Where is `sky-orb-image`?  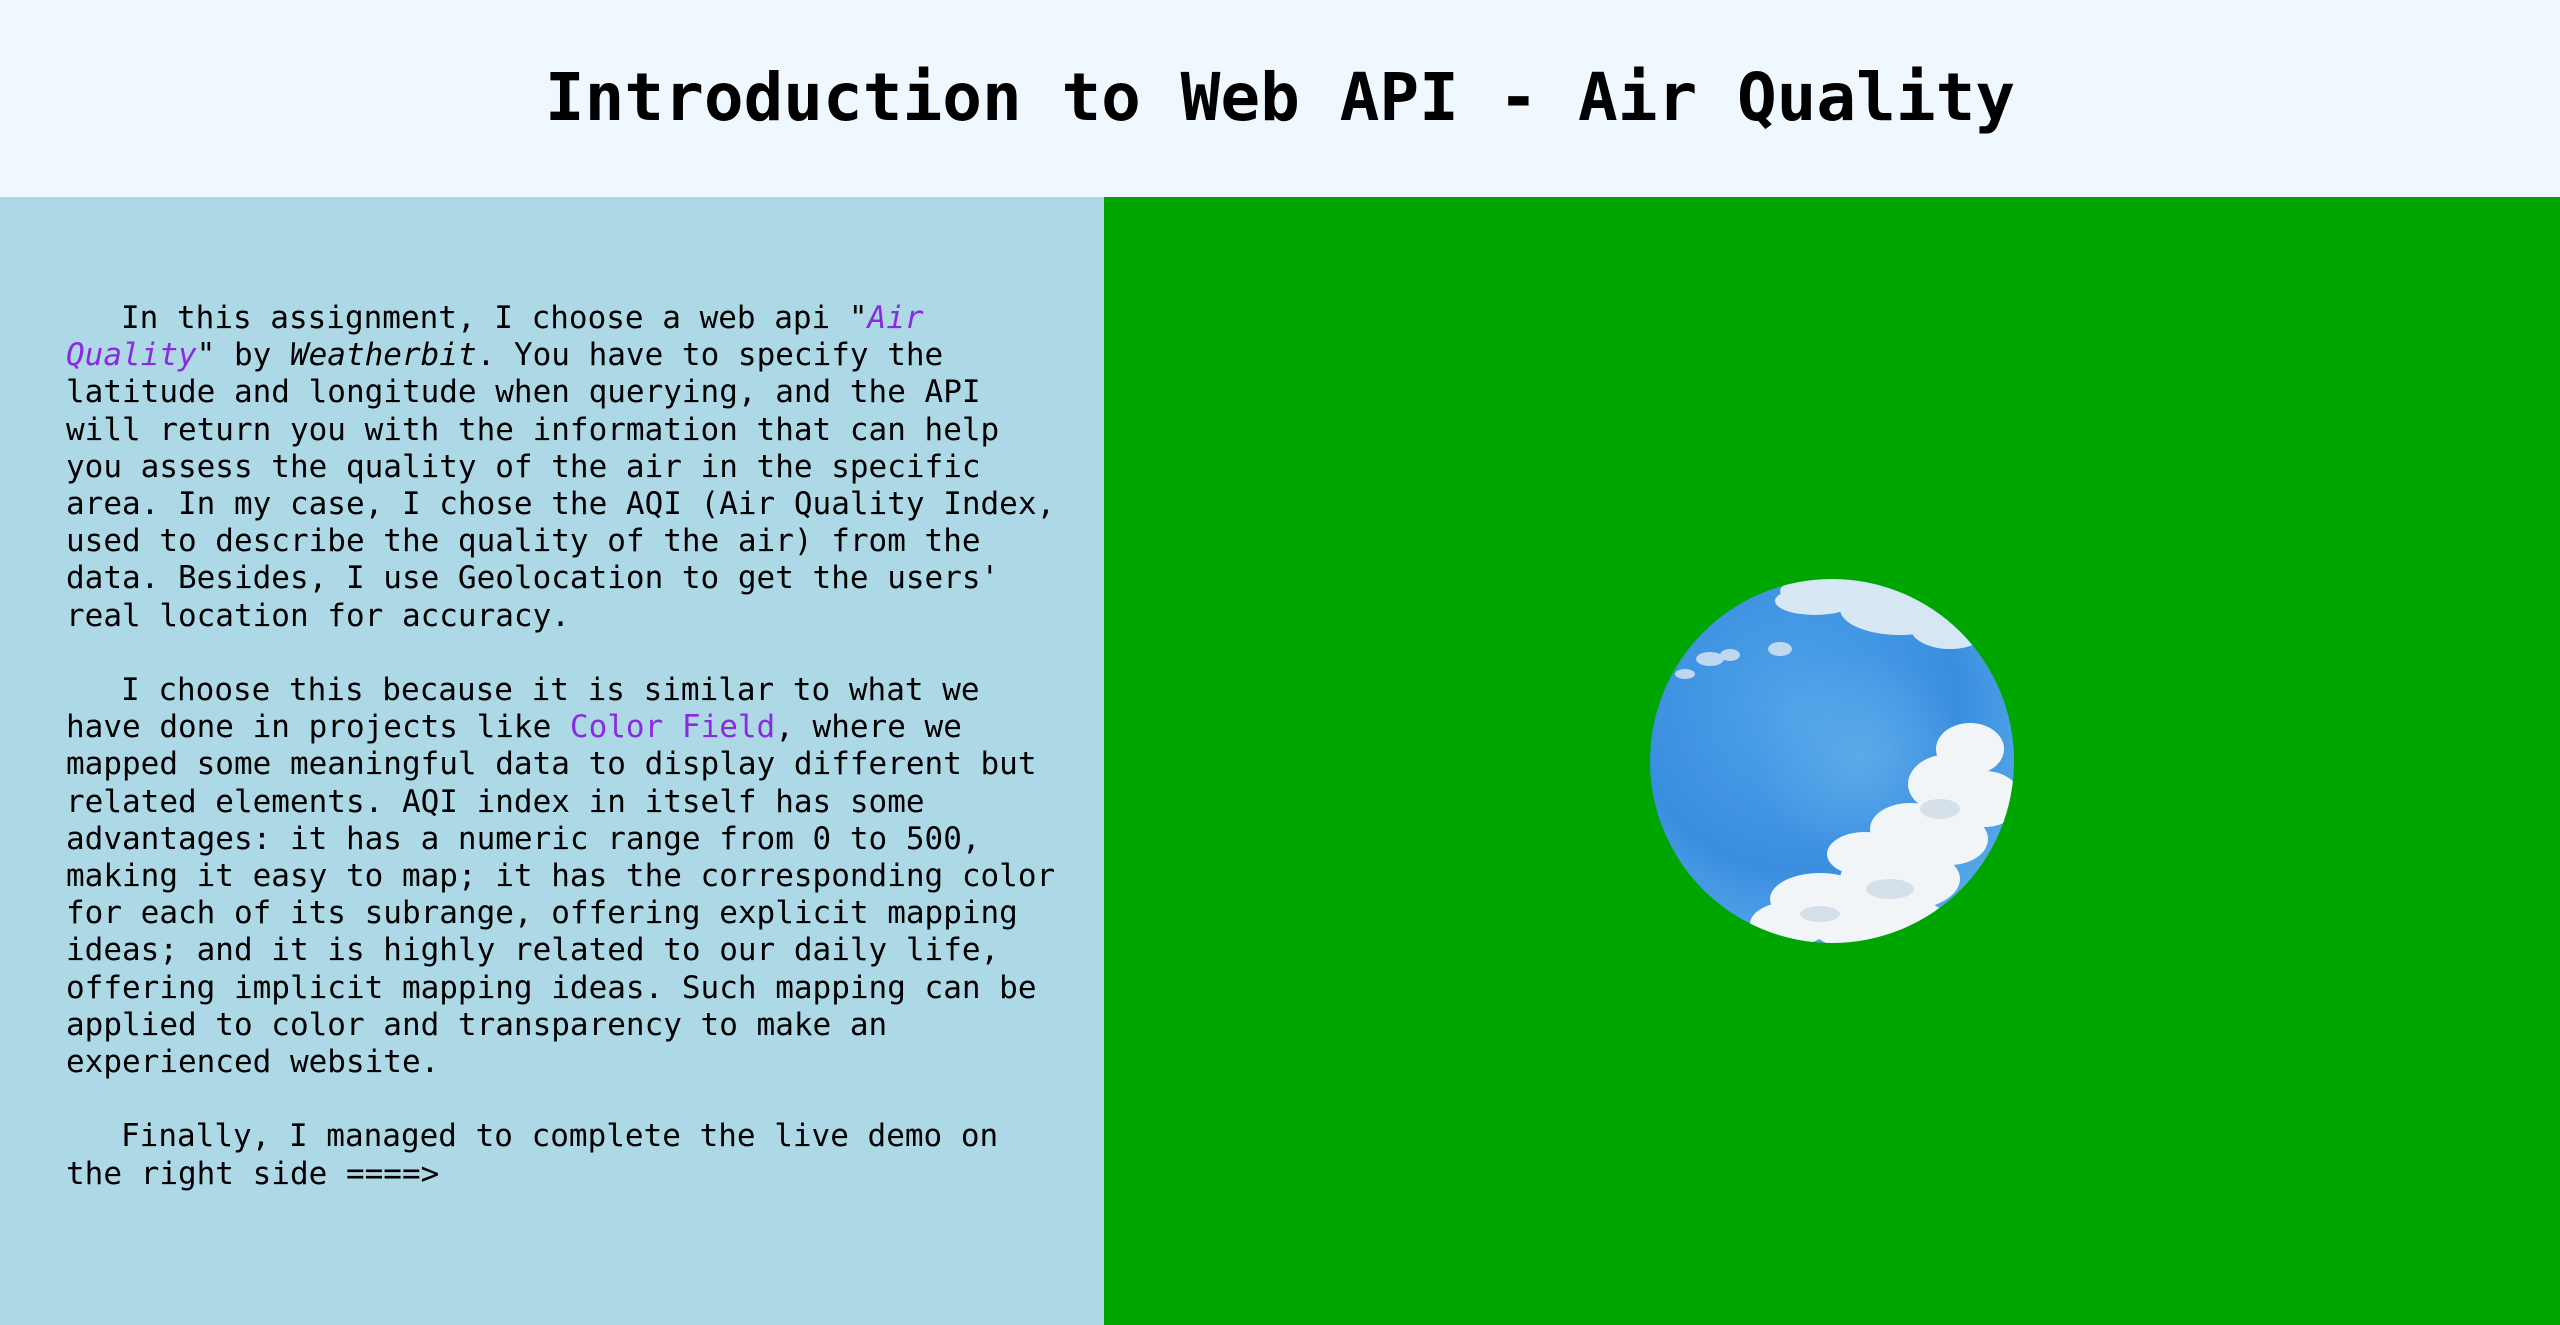
sky-orb-image is located at coordinates (1832, 761).